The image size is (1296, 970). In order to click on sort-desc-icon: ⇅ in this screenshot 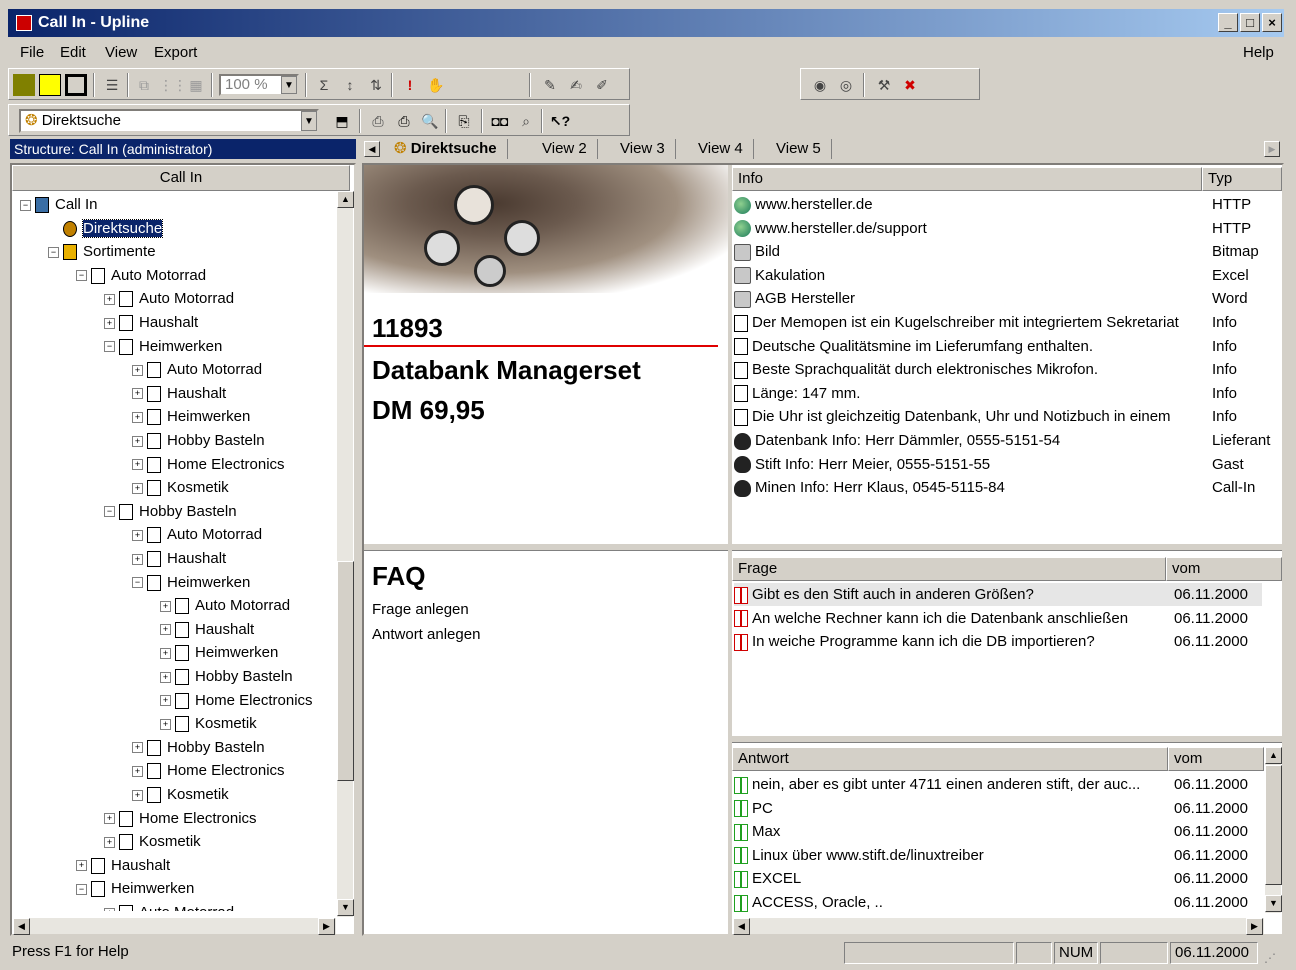, I will do `click(376, 85)`.